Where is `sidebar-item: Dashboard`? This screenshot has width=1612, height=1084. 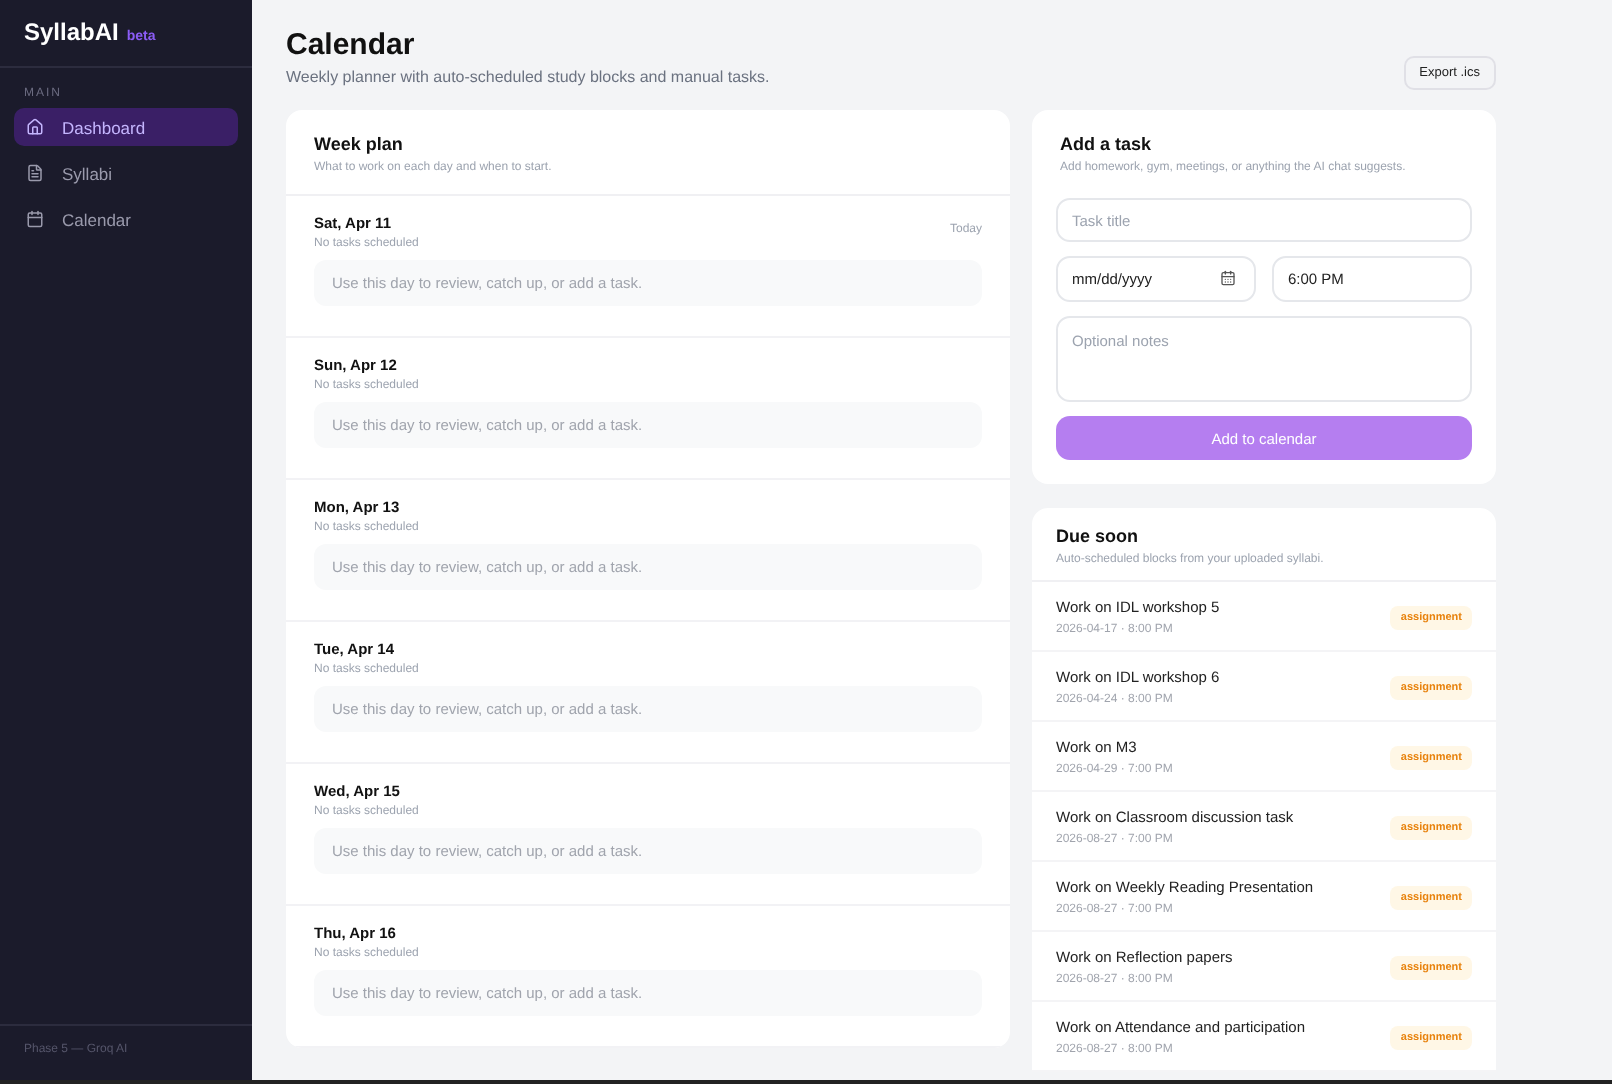
sidebar-item: Dashboard is located at coordinates (126, 127).